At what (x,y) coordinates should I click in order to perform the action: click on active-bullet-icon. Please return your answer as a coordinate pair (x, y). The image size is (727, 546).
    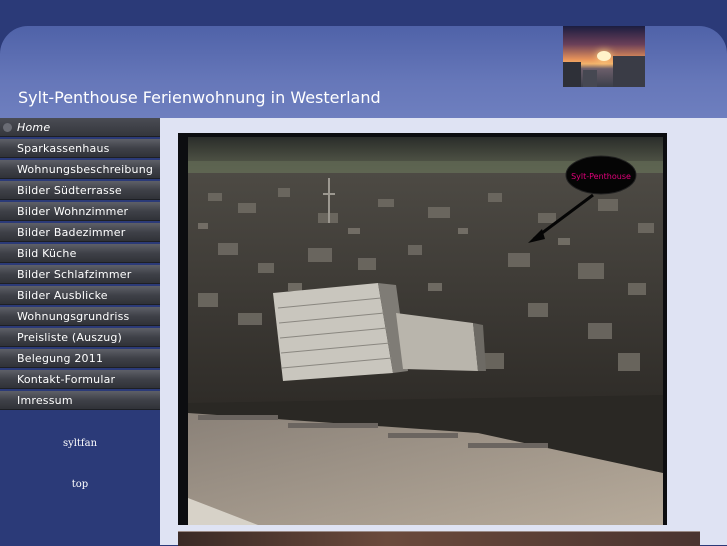
    Looking at the image, I should click on (7, 127).